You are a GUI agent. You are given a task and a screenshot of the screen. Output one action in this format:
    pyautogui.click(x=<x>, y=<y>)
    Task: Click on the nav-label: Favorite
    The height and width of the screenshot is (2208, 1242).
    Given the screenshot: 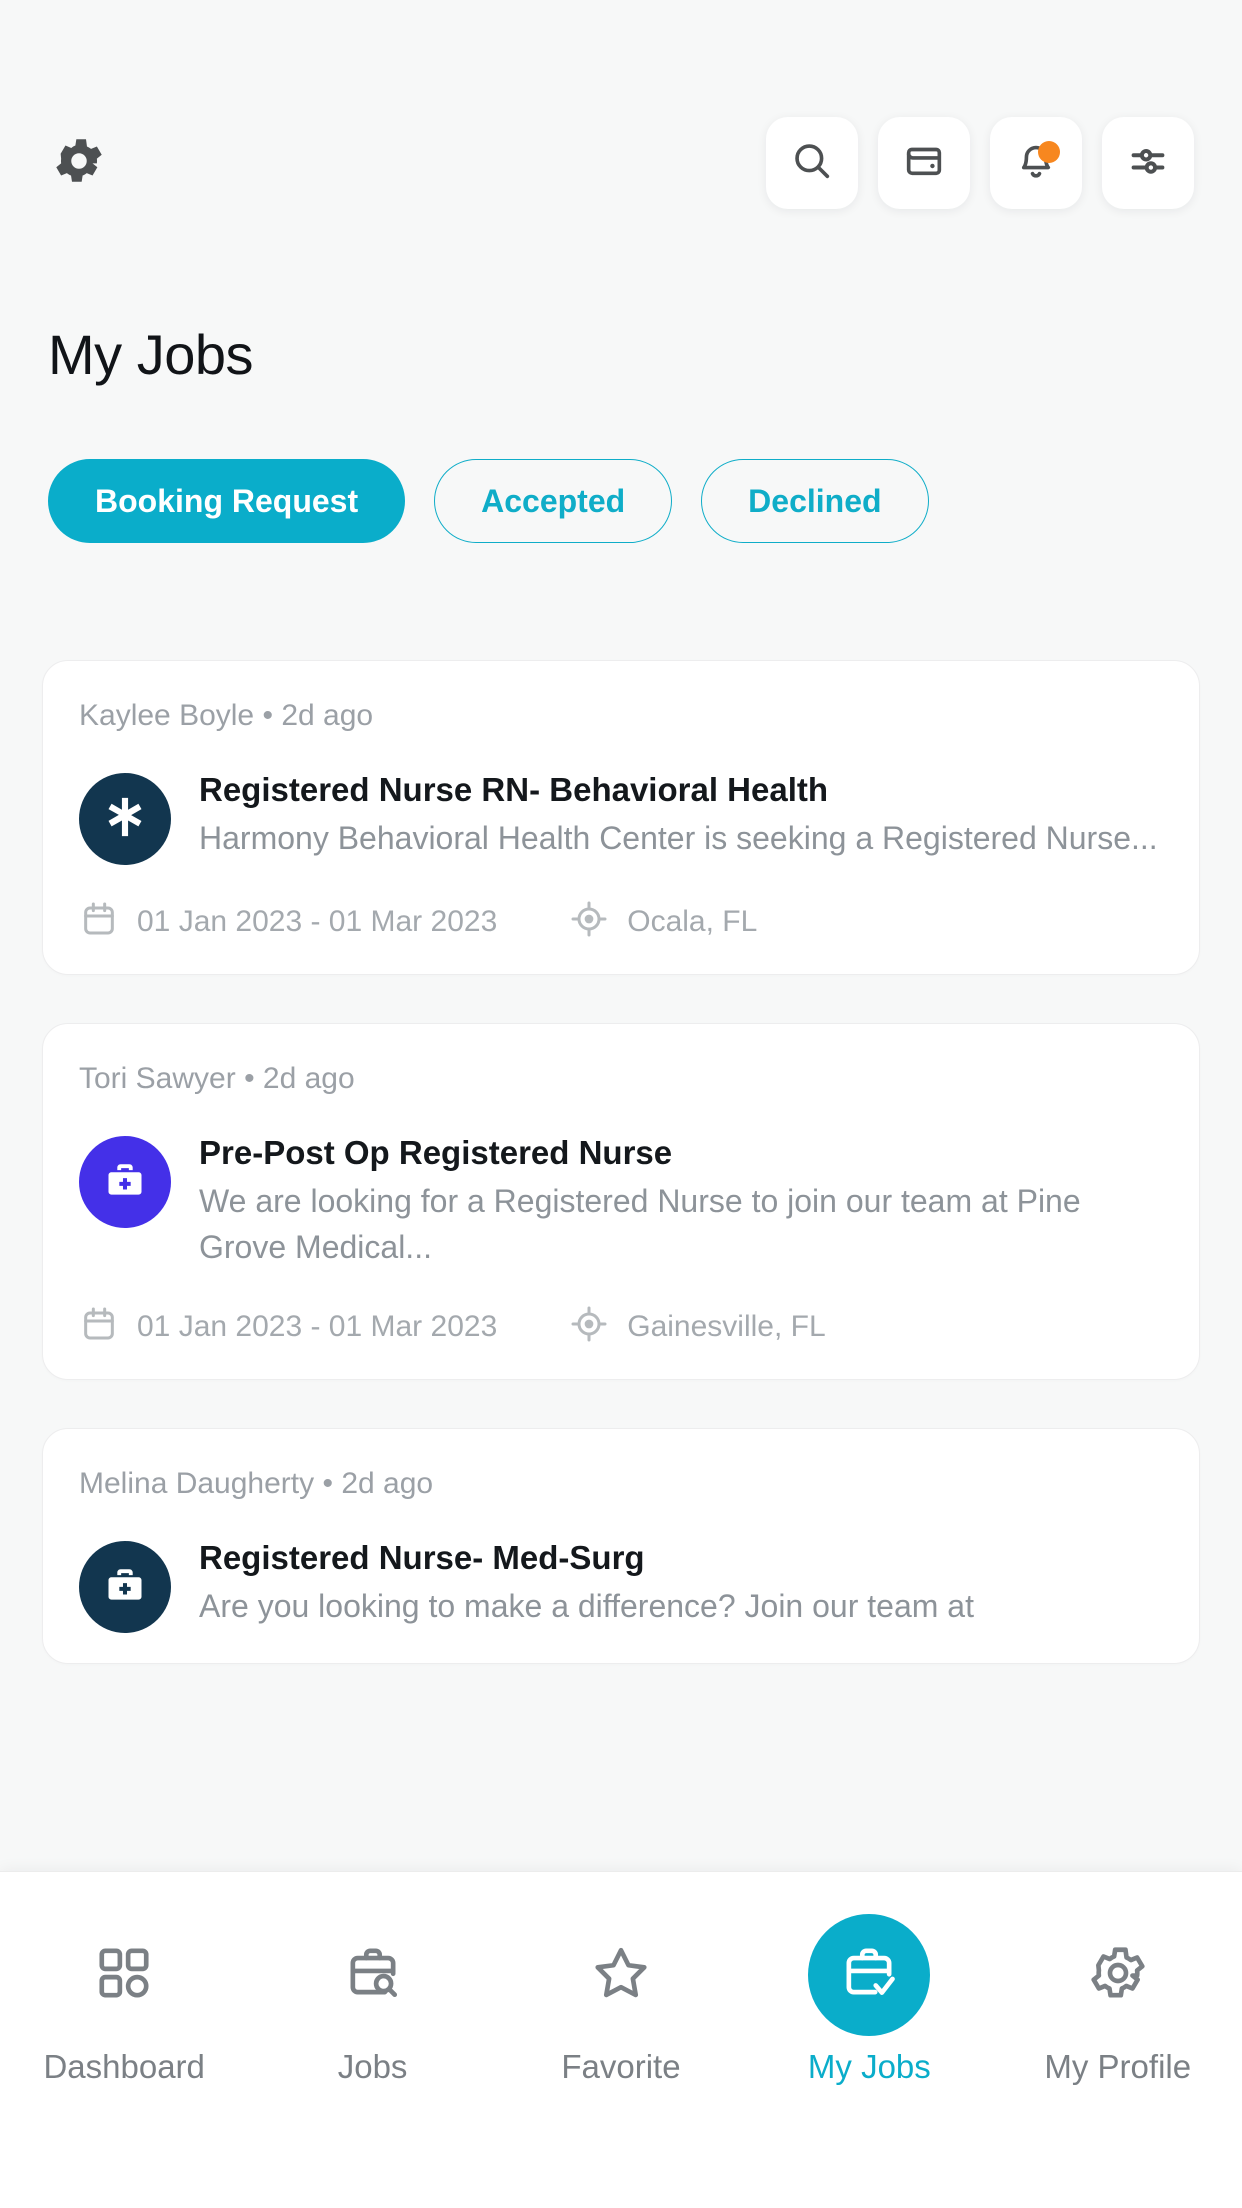 What is the action you would take?
    pyautogui.click(x=621, y=2066)
    